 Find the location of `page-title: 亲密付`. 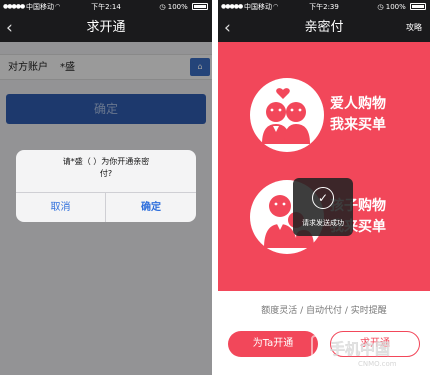

page-title: 亲密付 is located at coordinates (324, 27).